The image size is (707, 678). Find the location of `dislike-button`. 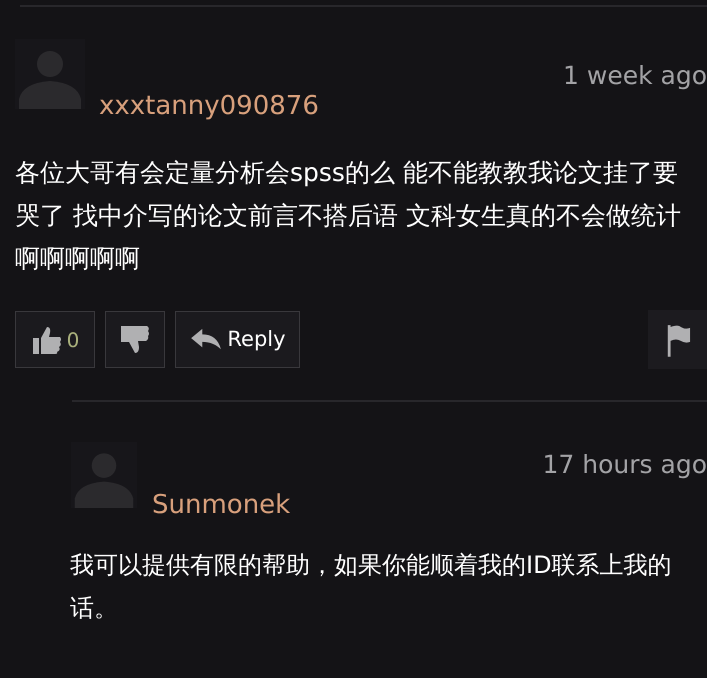

dislike-button is located at coordinates (135, 339).